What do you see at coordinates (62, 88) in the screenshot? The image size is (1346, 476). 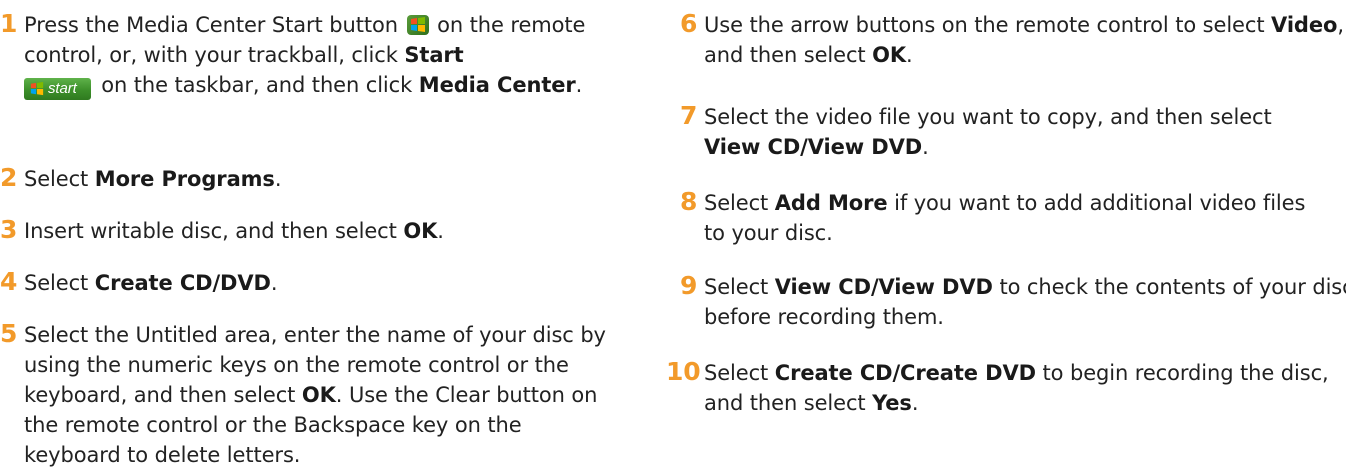 I see `start-button-label: start` at bounding box center [62, 88].